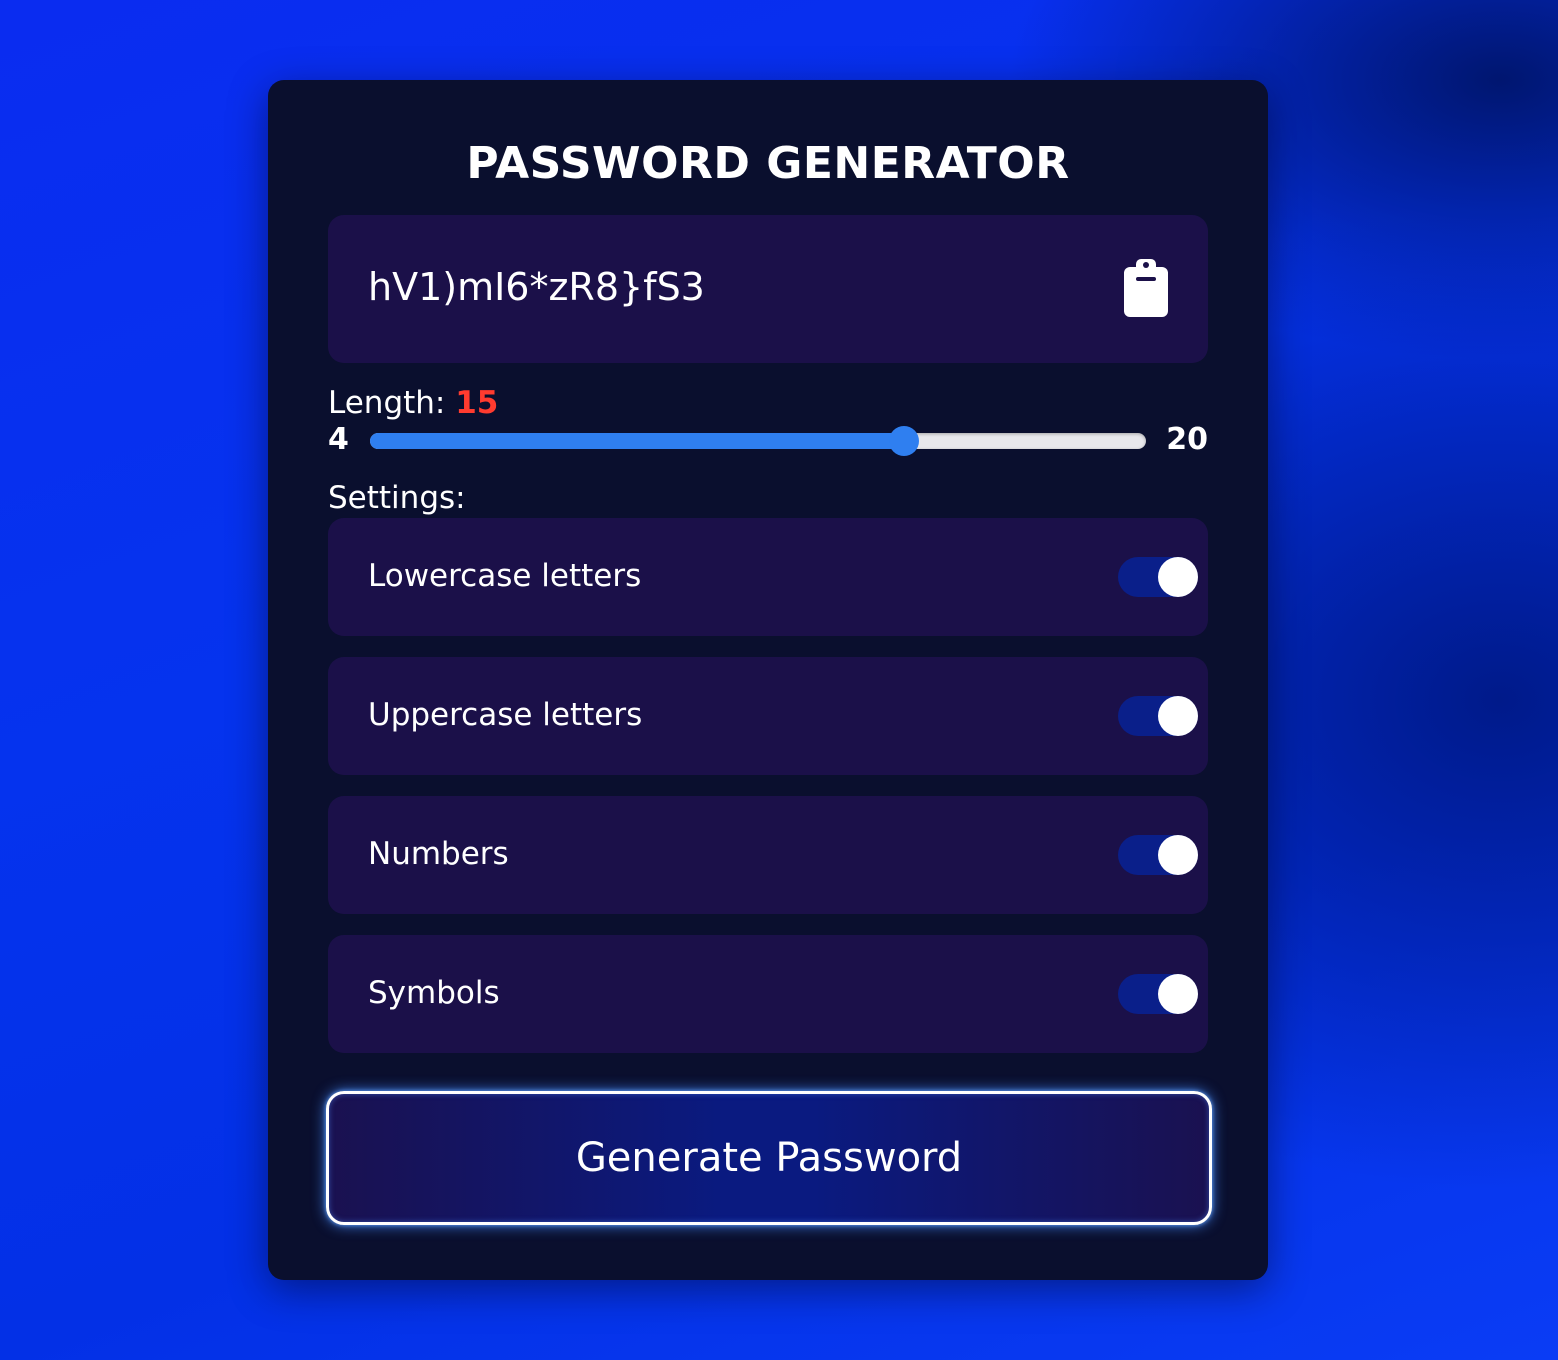 The image size is (1558, 1360). What do you see at coordinates (769, 1158) in the screenshot?
I see `generate-password-button: Generate Password` at bounding box center [769, 1158].